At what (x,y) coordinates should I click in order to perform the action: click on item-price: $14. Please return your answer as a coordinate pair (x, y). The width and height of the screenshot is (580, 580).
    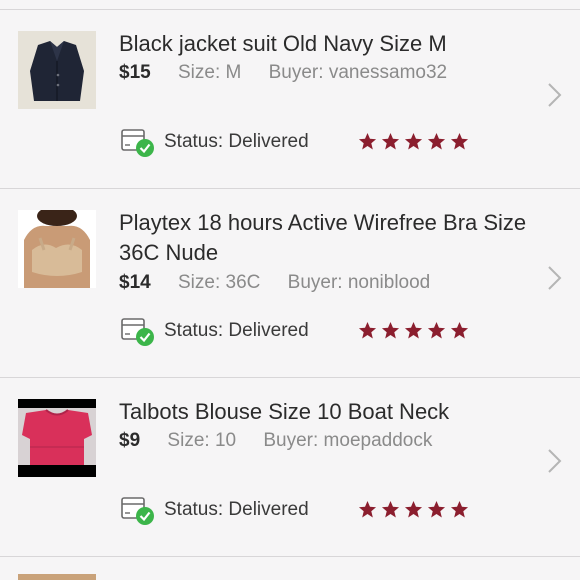
    Looking at the image, I should click on (135, 282).